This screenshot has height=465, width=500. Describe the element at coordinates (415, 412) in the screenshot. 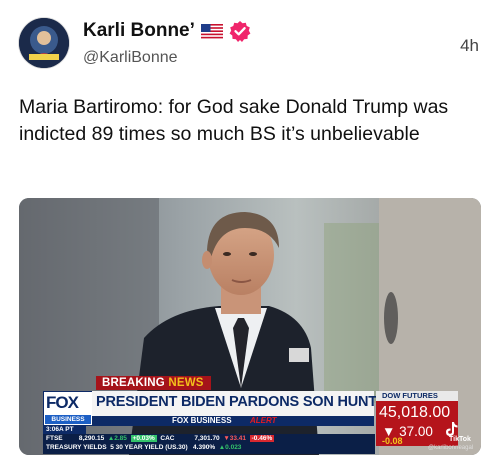

I see `dow-futures-value: 45,018.00` at that location.